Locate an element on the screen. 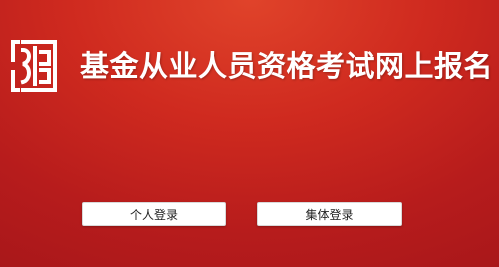 The height and width of the screenshot is (267, 499). site-title: 基金从业人员资格考试网上报名 is located at coordinates (286, 66).